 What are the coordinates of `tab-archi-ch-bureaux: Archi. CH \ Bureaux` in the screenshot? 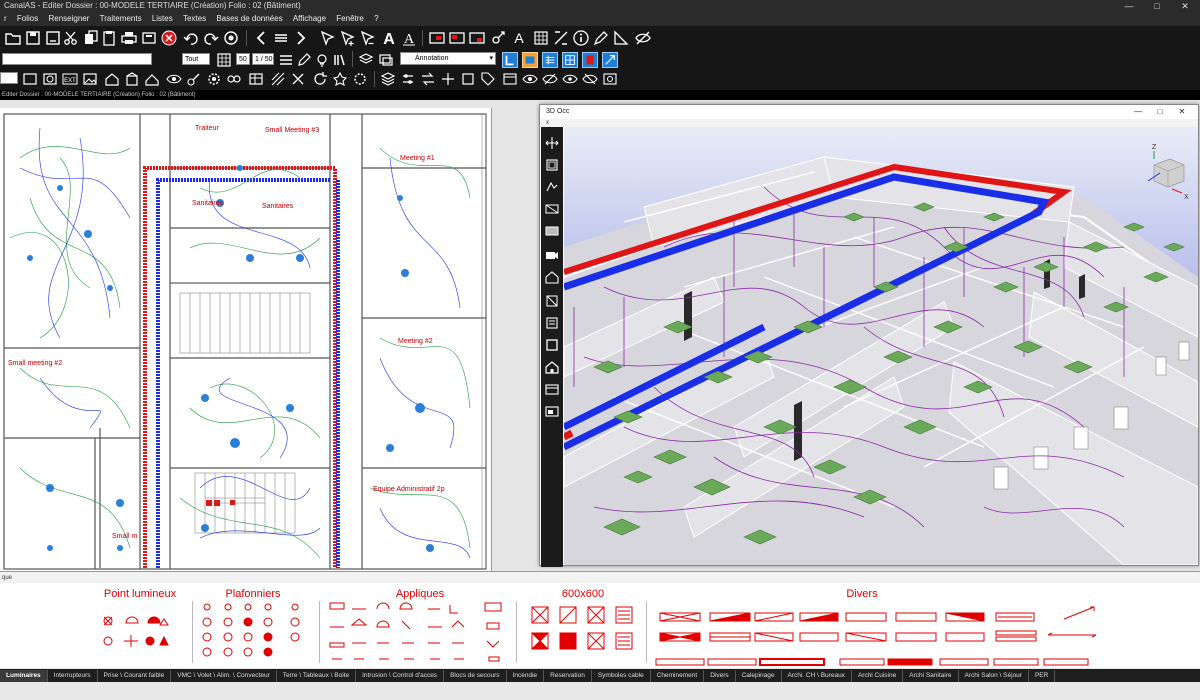 It's located at (817, 676).